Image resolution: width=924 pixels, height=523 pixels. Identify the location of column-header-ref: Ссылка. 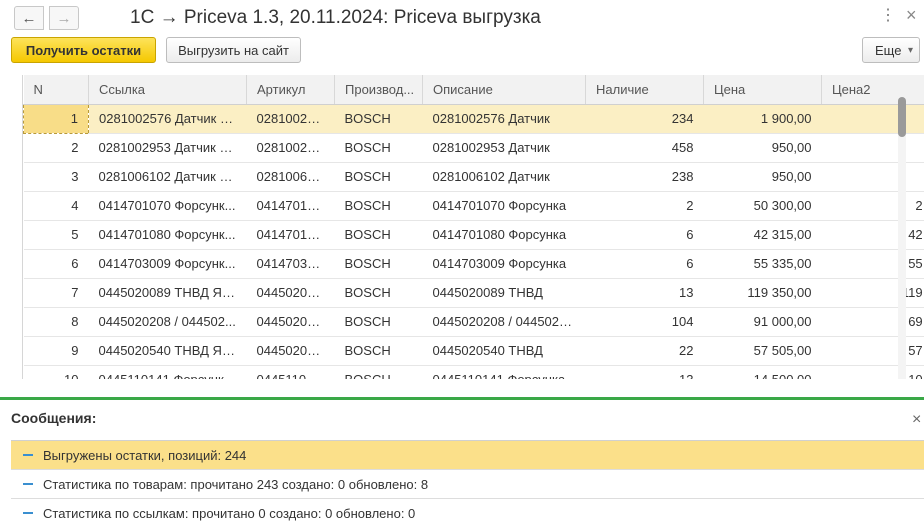
(167, 90).